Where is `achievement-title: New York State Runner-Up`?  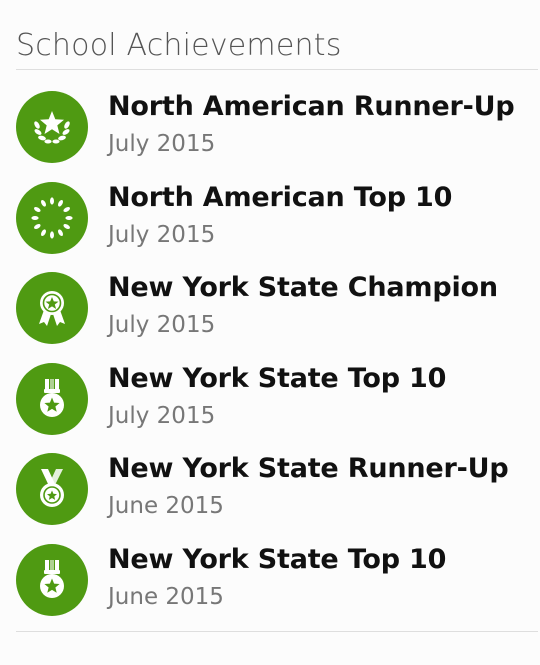
achievement-title: New York State Runner-Up is located at coordinates (308, 468).